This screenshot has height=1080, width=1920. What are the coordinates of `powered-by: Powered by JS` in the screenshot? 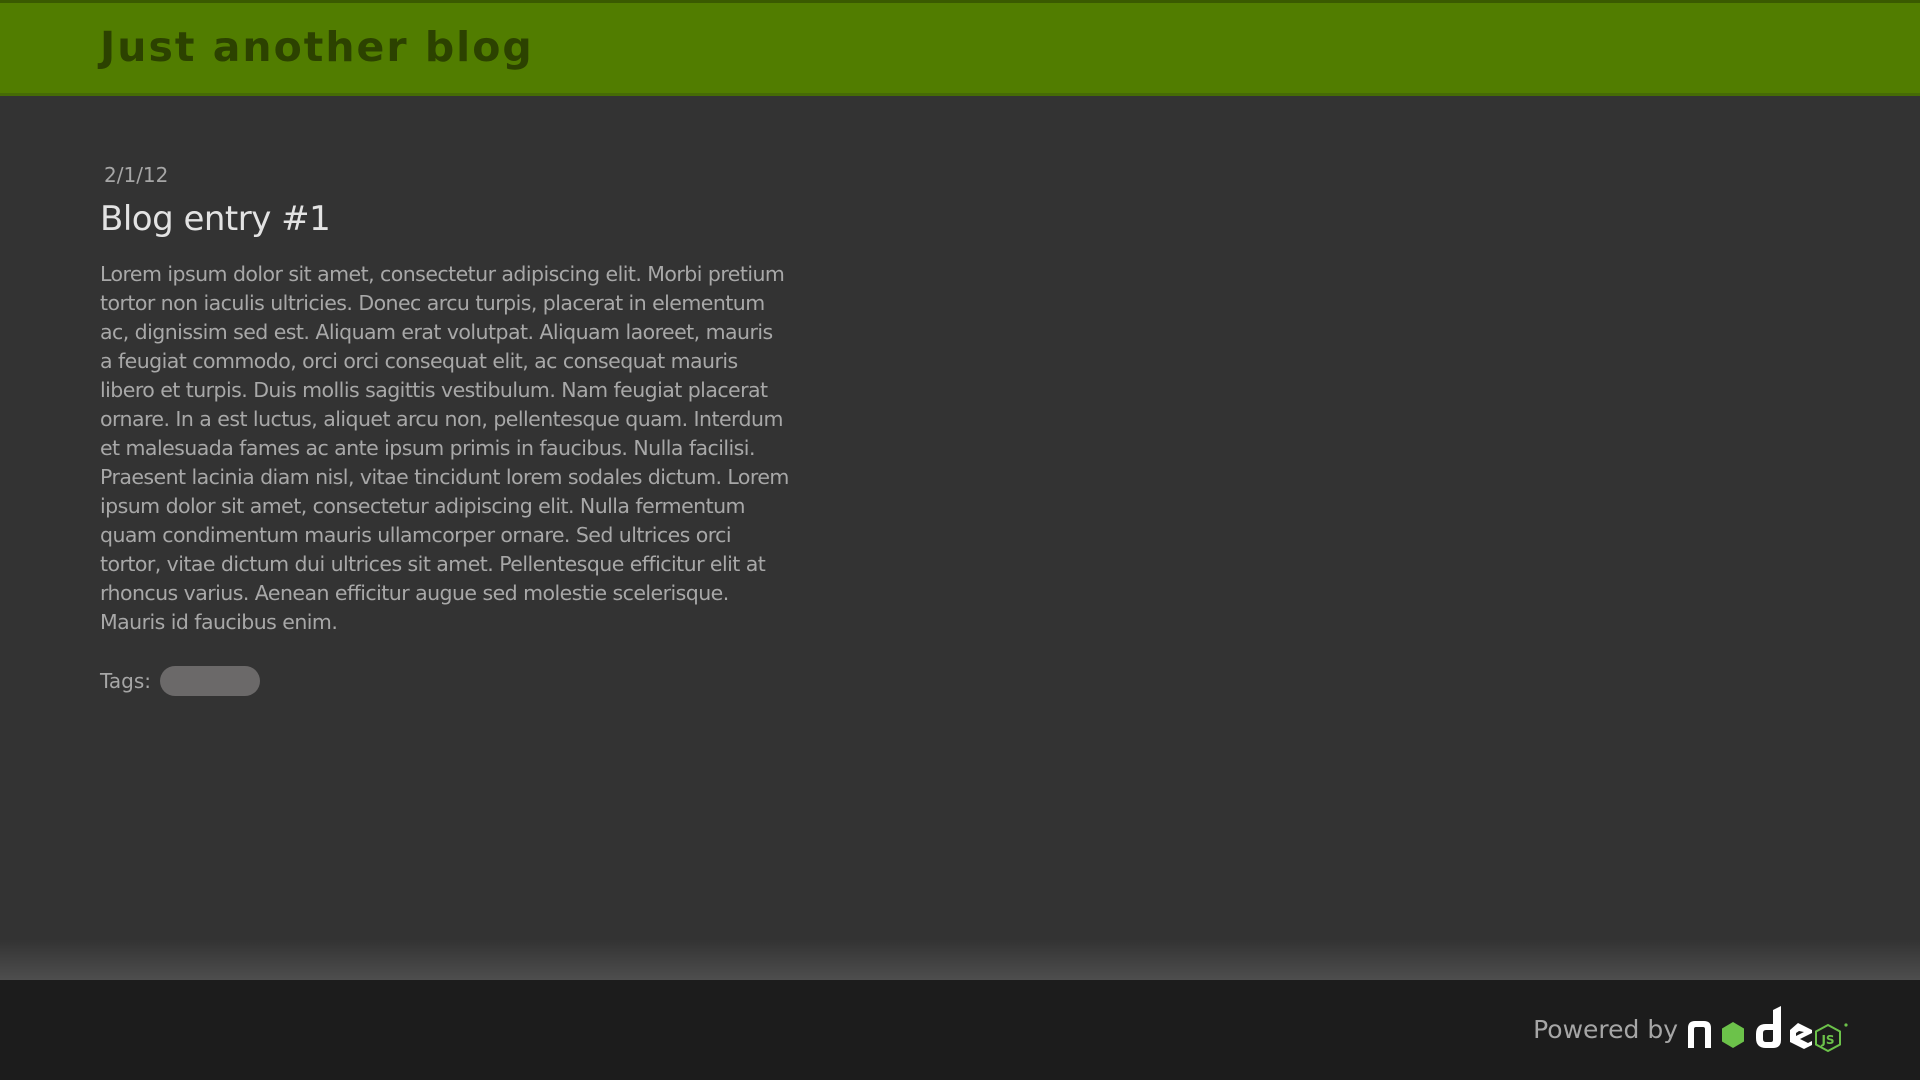 It's located at (1694, 1029).